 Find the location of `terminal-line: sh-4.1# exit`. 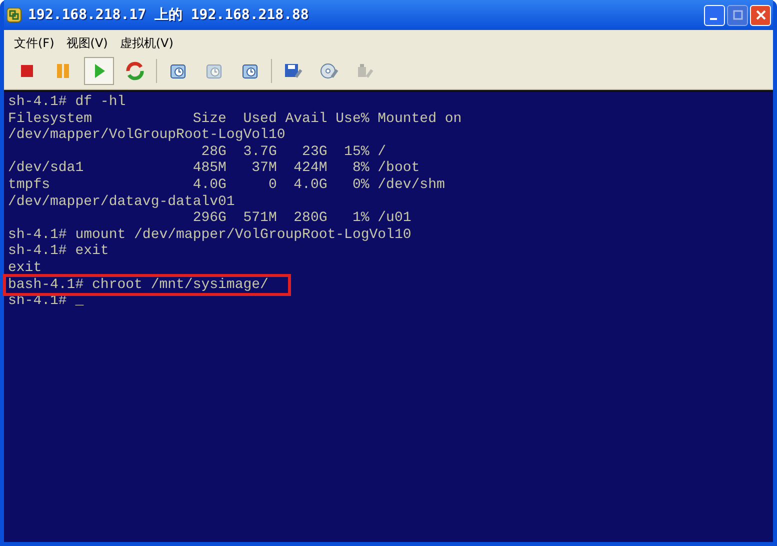

terminal-line: sh-4.1# exit is located at coordinates (58, 251).